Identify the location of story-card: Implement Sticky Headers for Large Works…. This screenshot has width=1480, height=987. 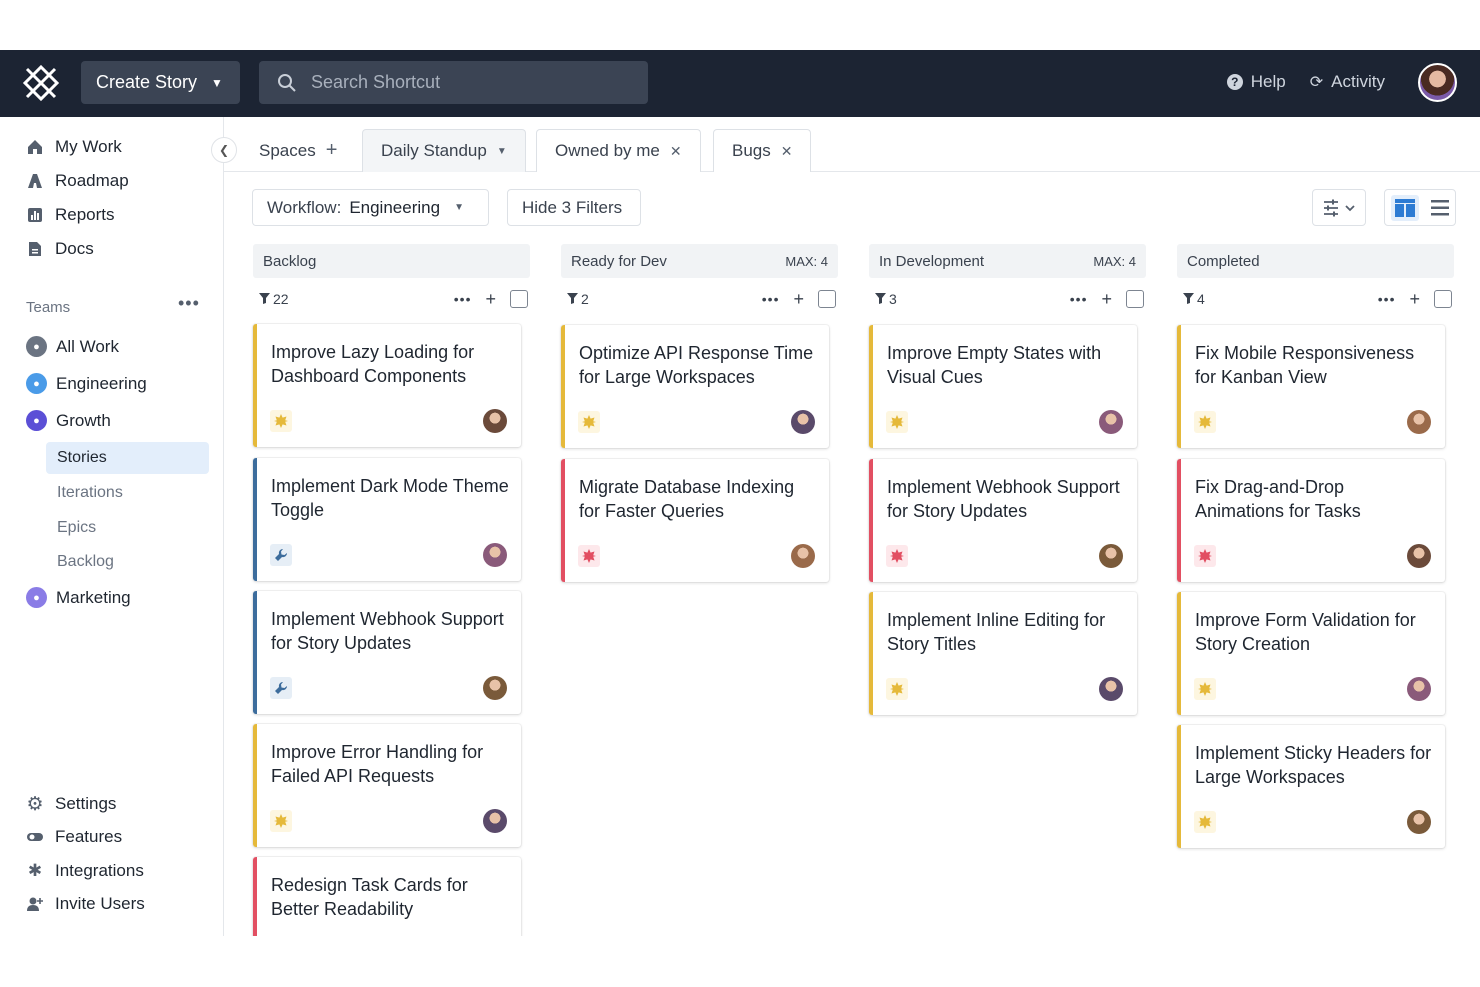
(1311, 786).